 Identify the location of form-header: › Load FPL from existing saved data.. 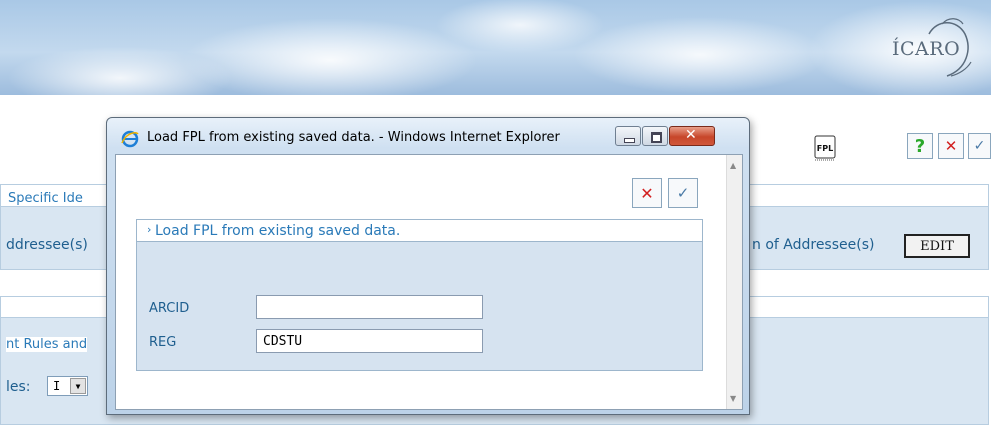
(419, 231).